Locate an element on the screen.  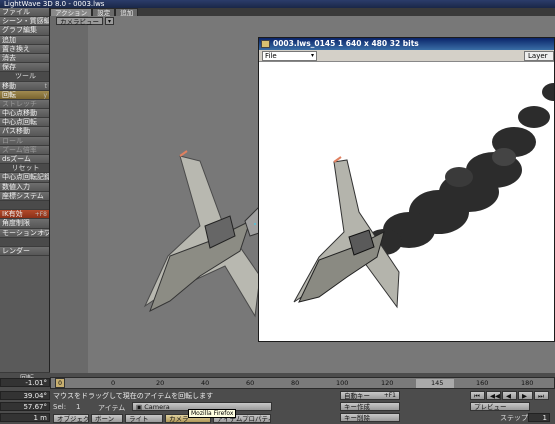
heading-value: -1.01° is located at coordinates (25, 382).